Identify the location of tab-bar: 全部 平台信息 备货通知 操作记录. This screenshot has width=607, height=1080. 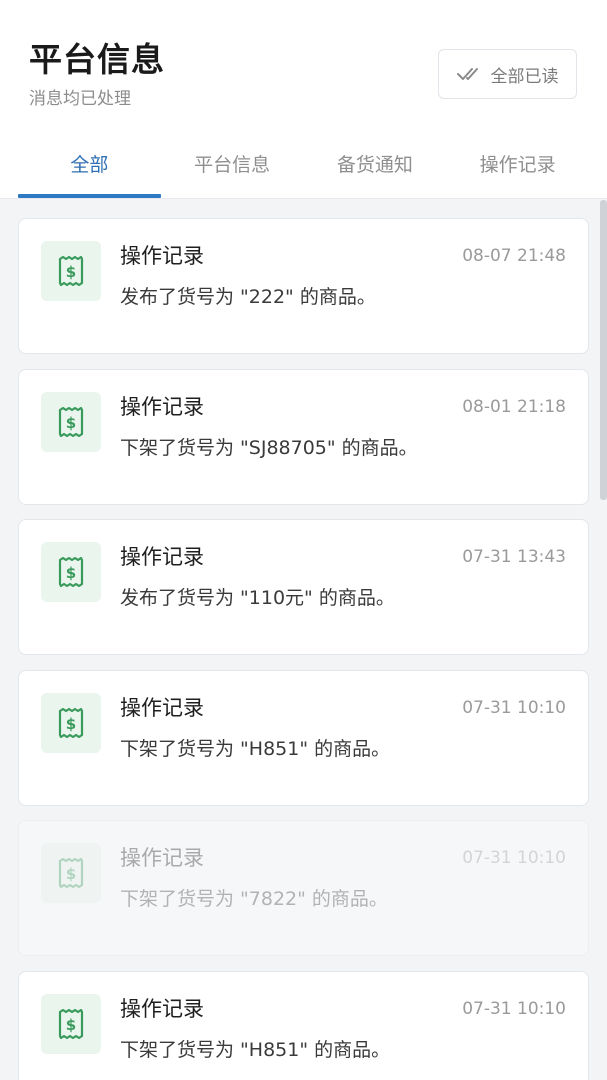
(303, 169).